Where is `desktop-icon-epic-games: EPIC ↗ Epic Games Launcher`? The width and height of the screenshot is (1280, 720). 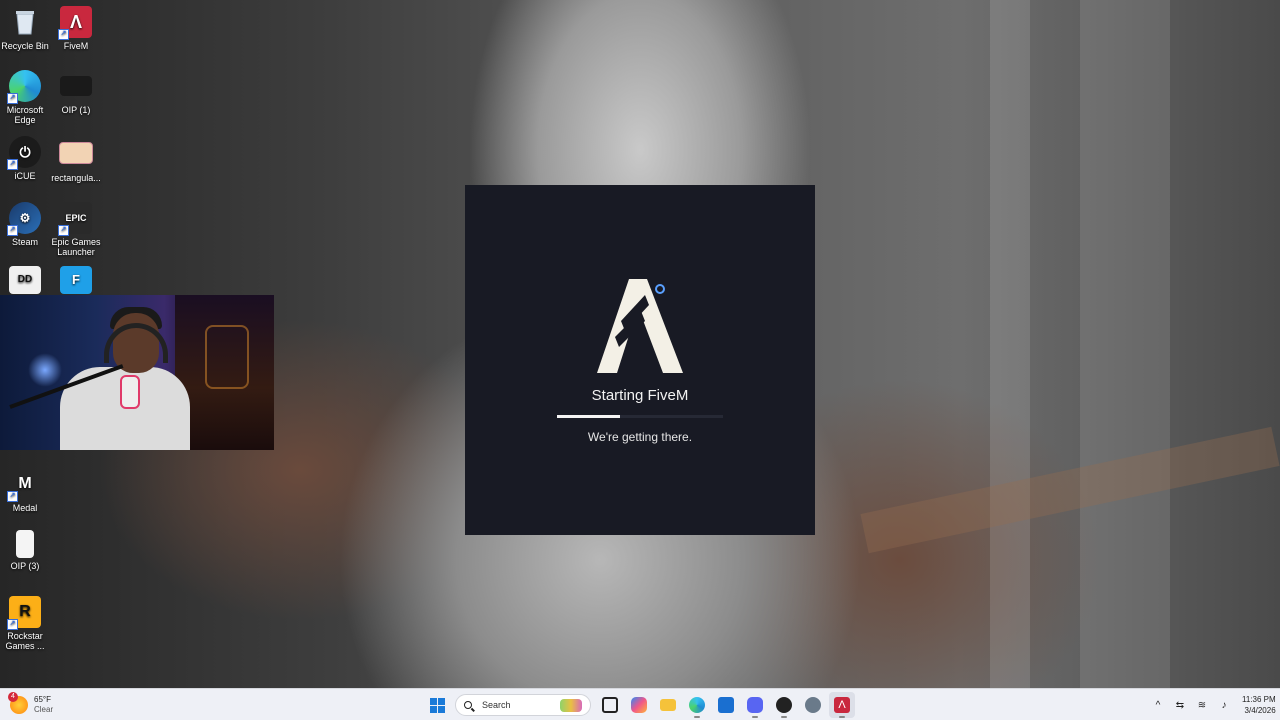
desktop-icon-epic-games: EPIC ↗ Epic Games Launcher is located at coordinates (76, 229).